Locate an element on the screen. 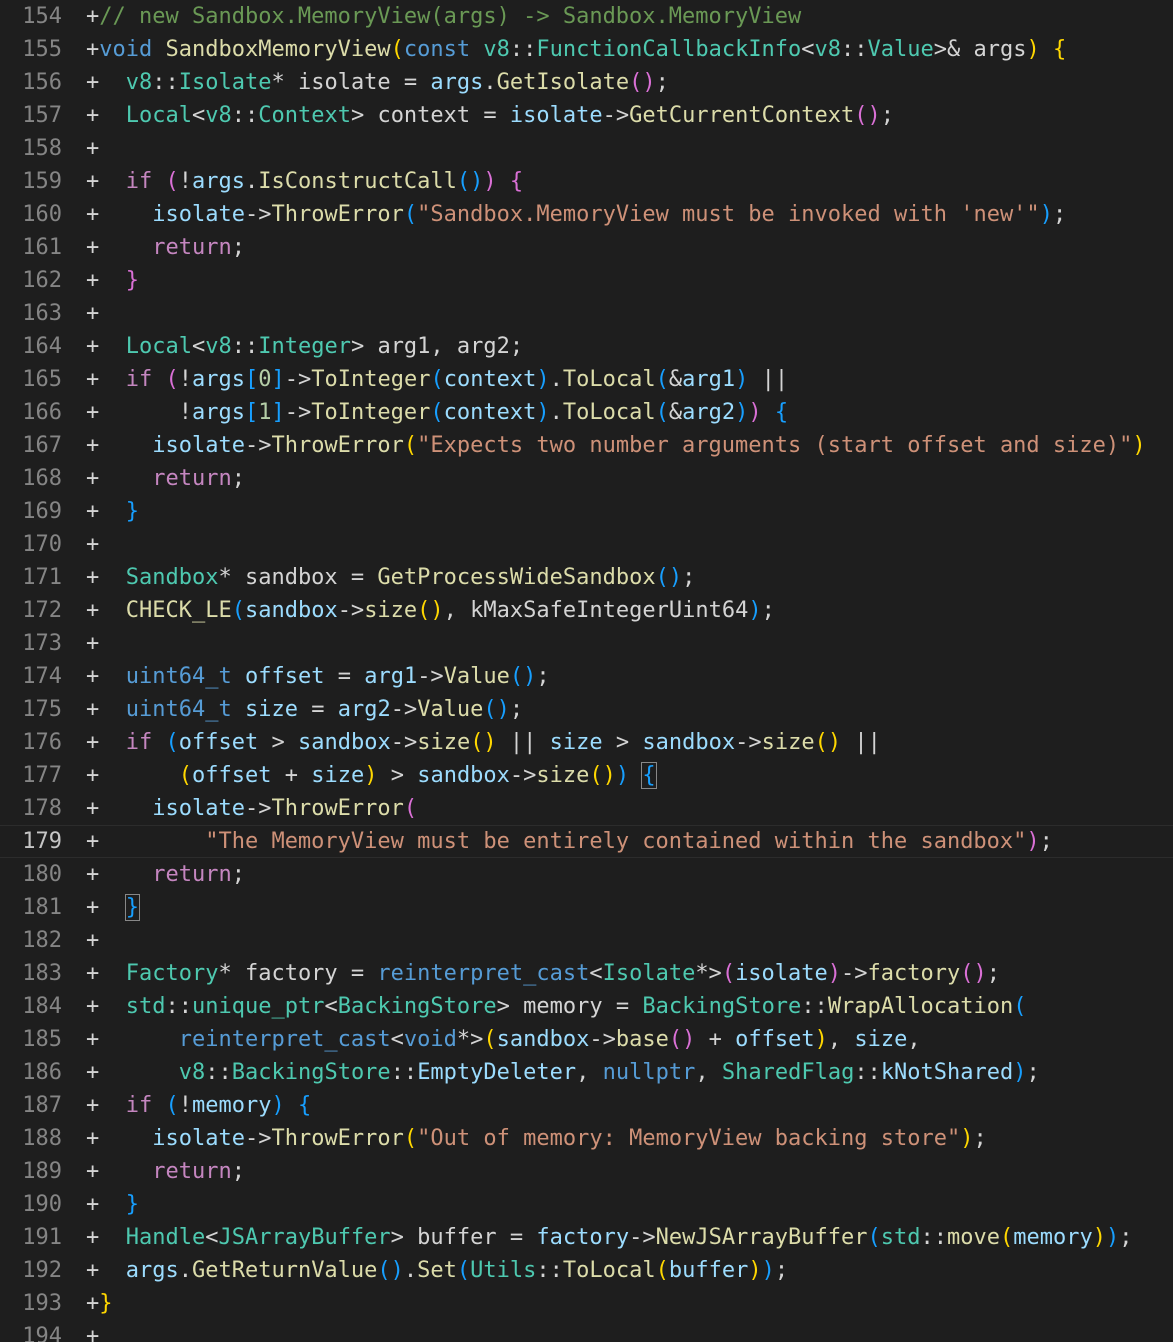 This screenshot has height=1342, width=1173. code-line: 178 + isolate->ThrowError( is located at coordinates (586, 808).